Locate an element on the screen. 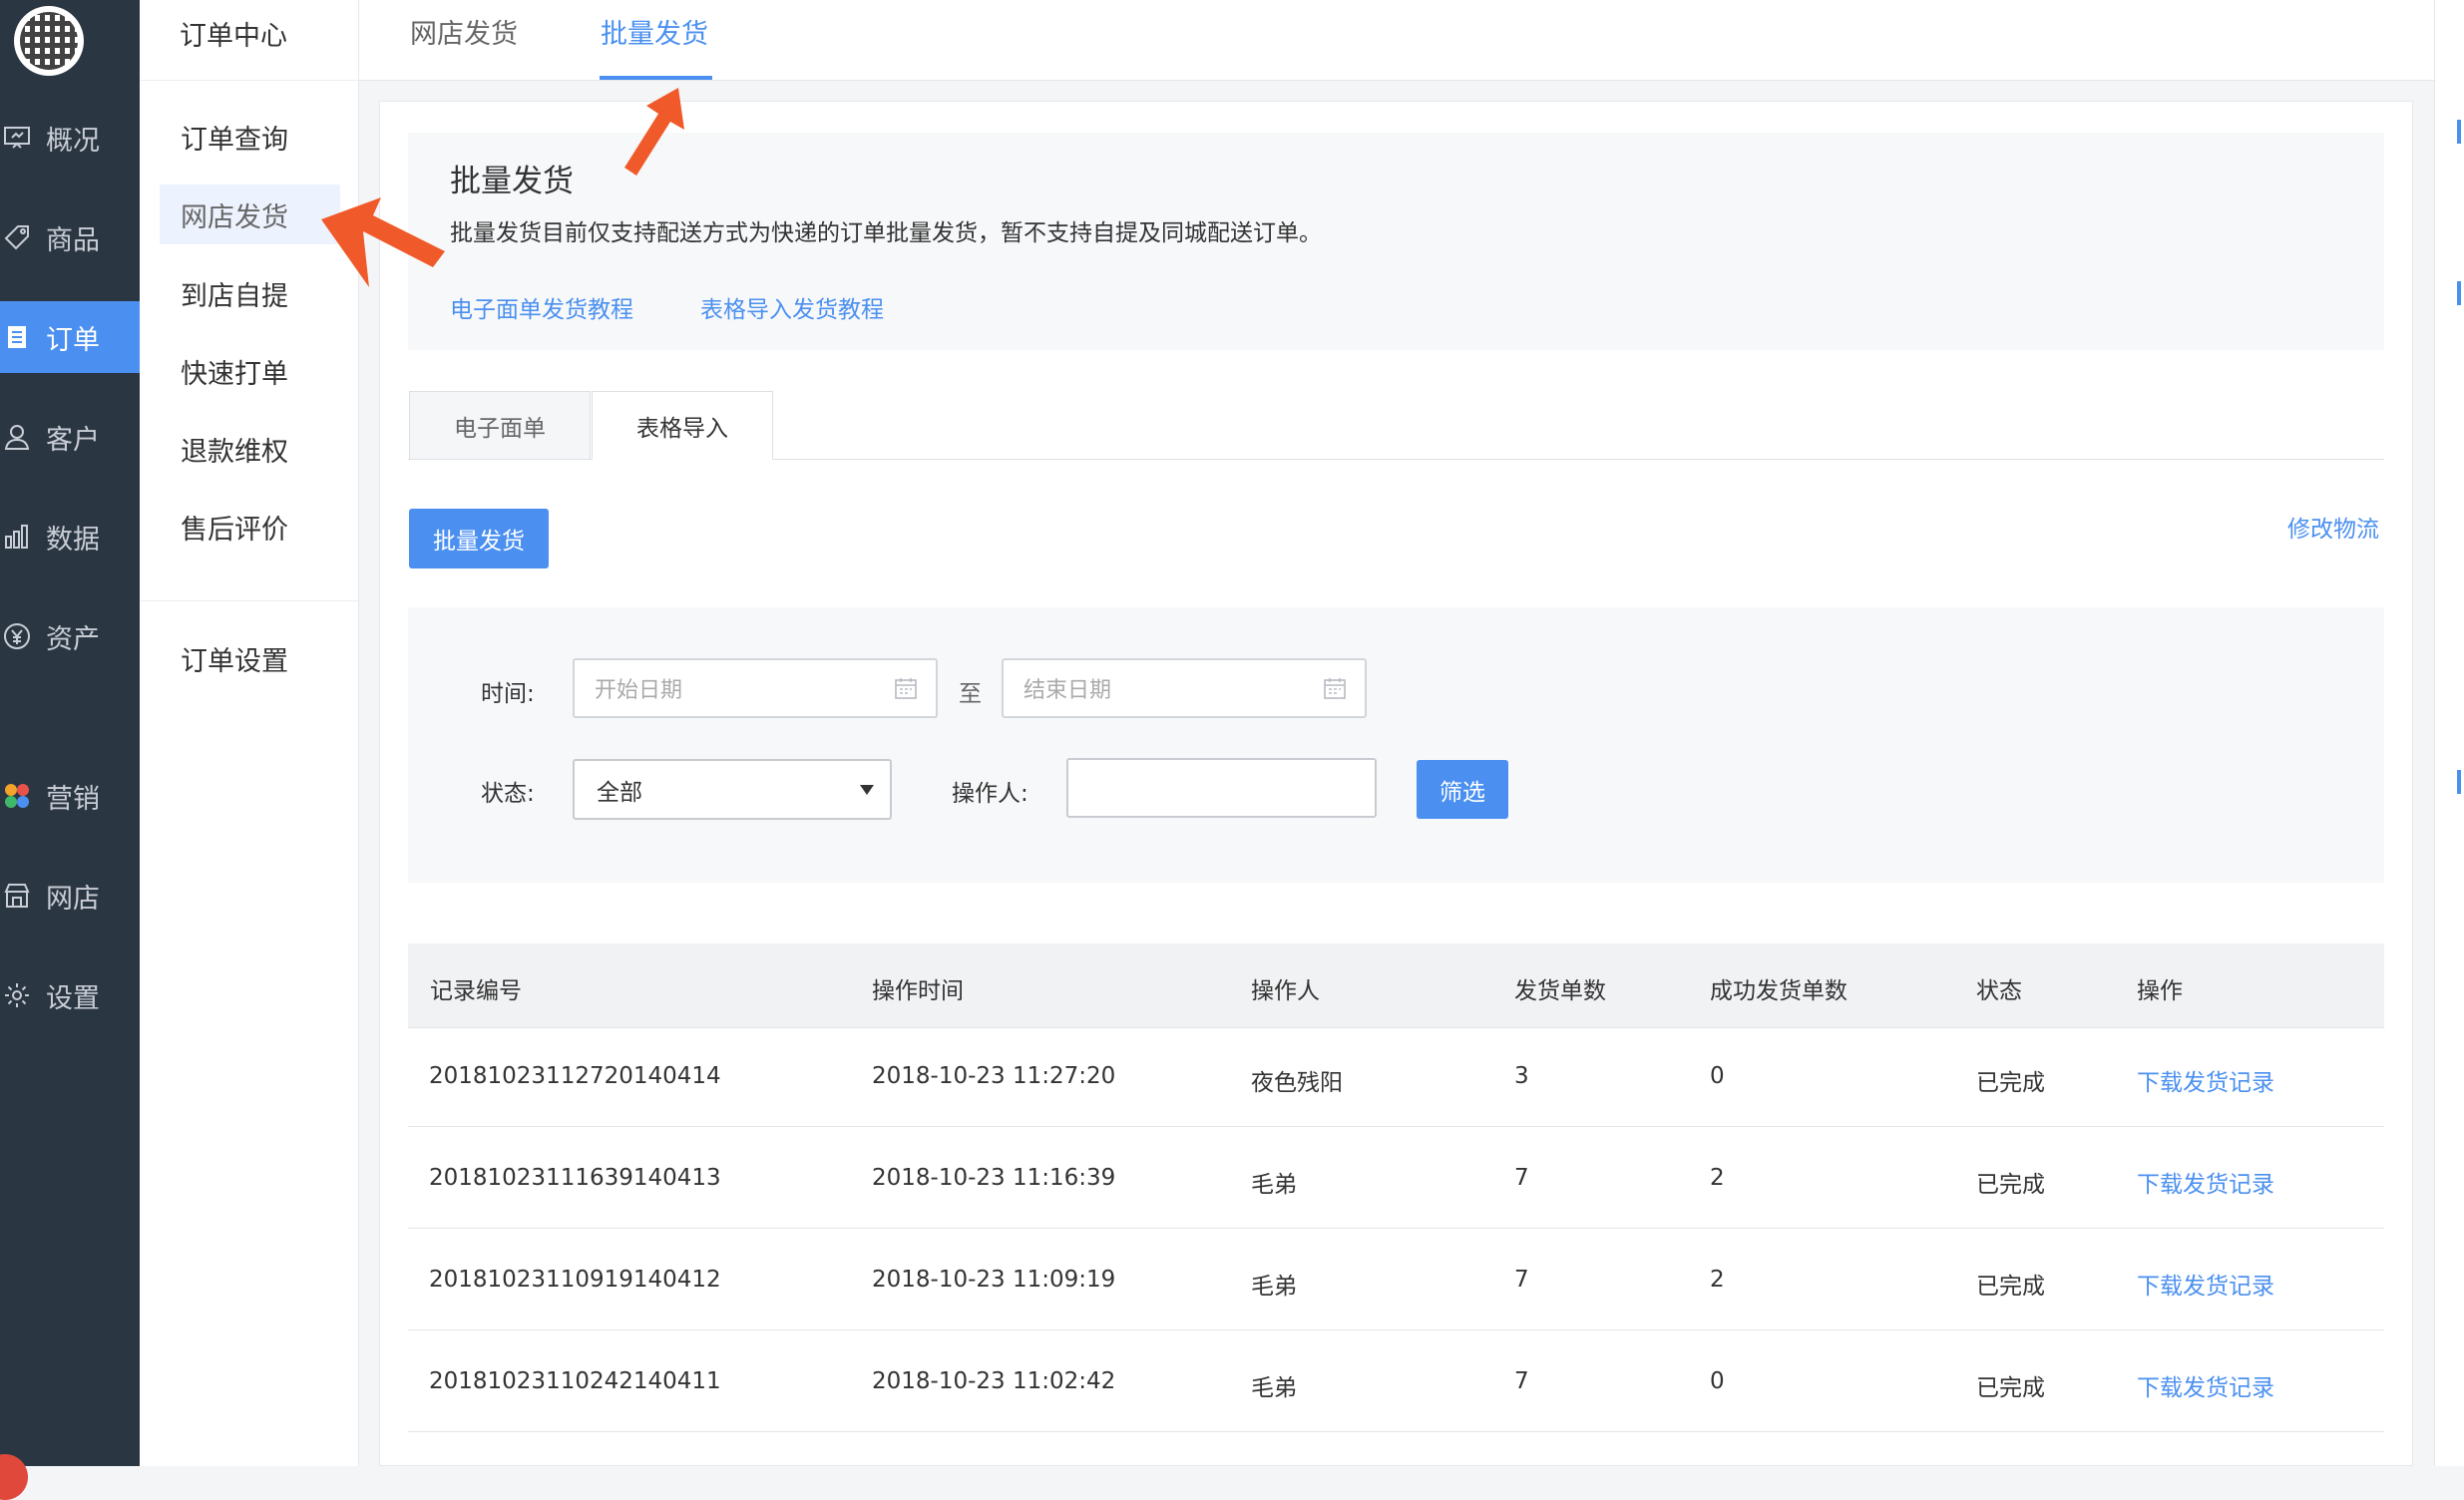 This screenshot has height=1500, width=2464. top-tab-bar: 网店发货 批量发货 is located at coordinates (1396, 40).